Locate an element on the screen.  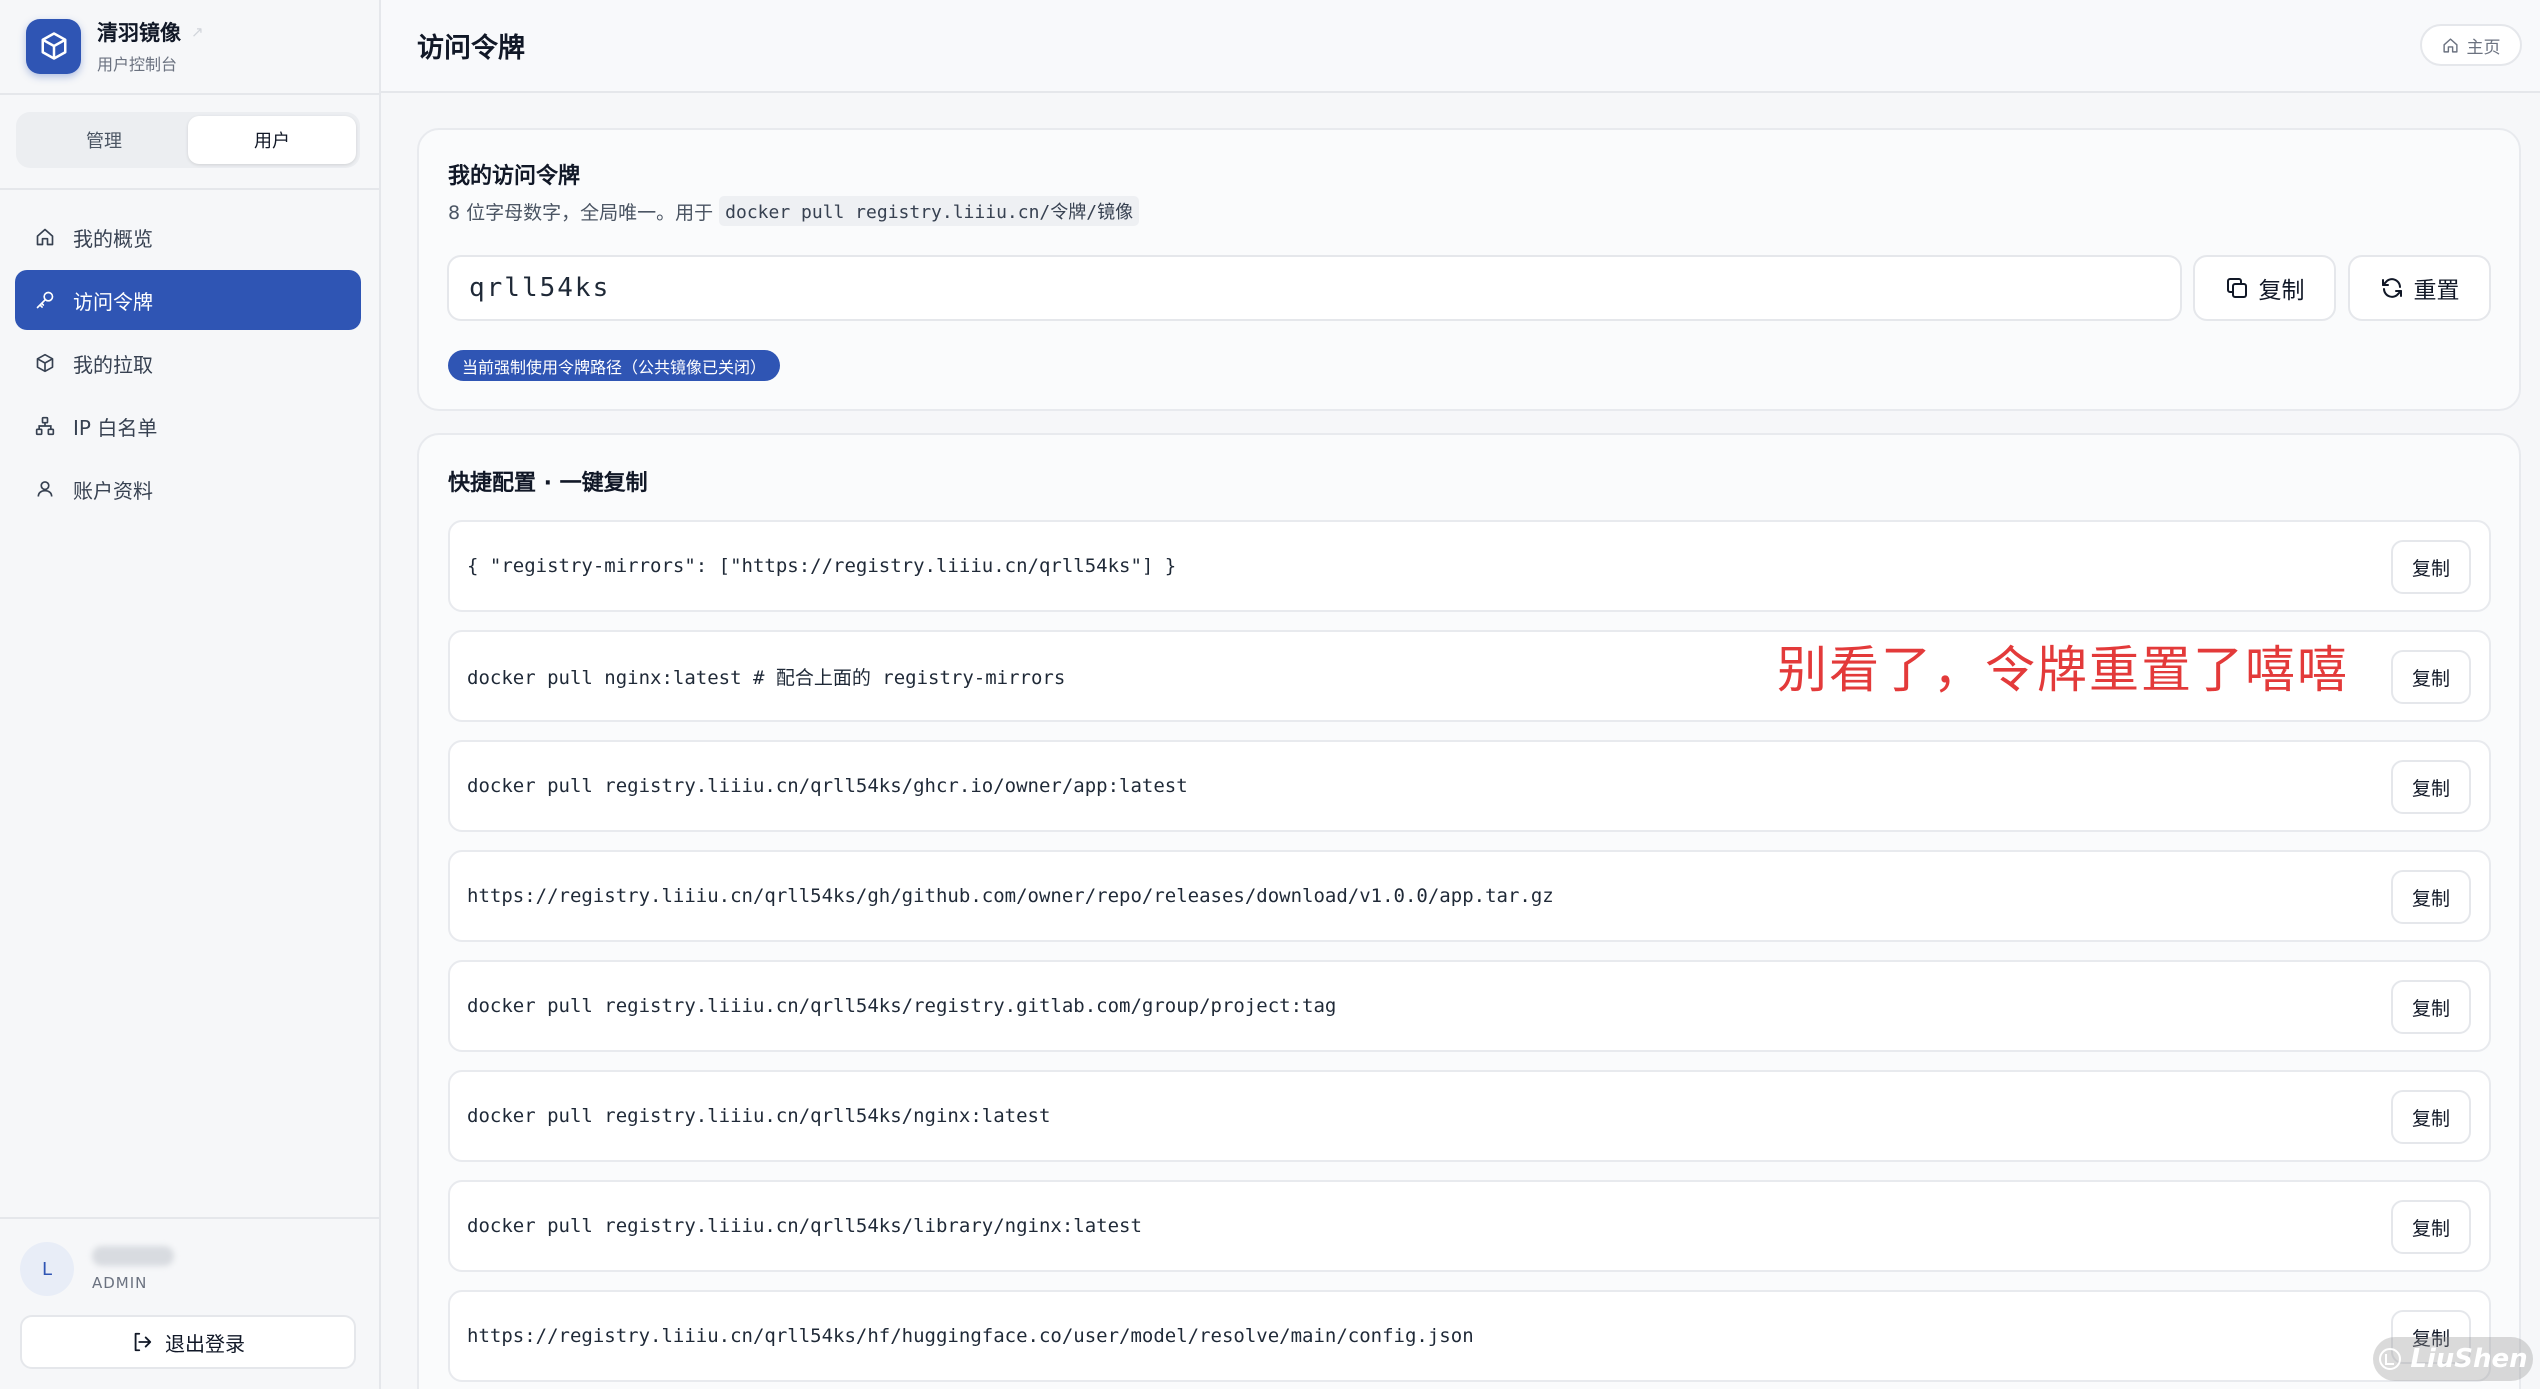
brand-subtitle: 用户控制台 is located at coordinates (137, 64).